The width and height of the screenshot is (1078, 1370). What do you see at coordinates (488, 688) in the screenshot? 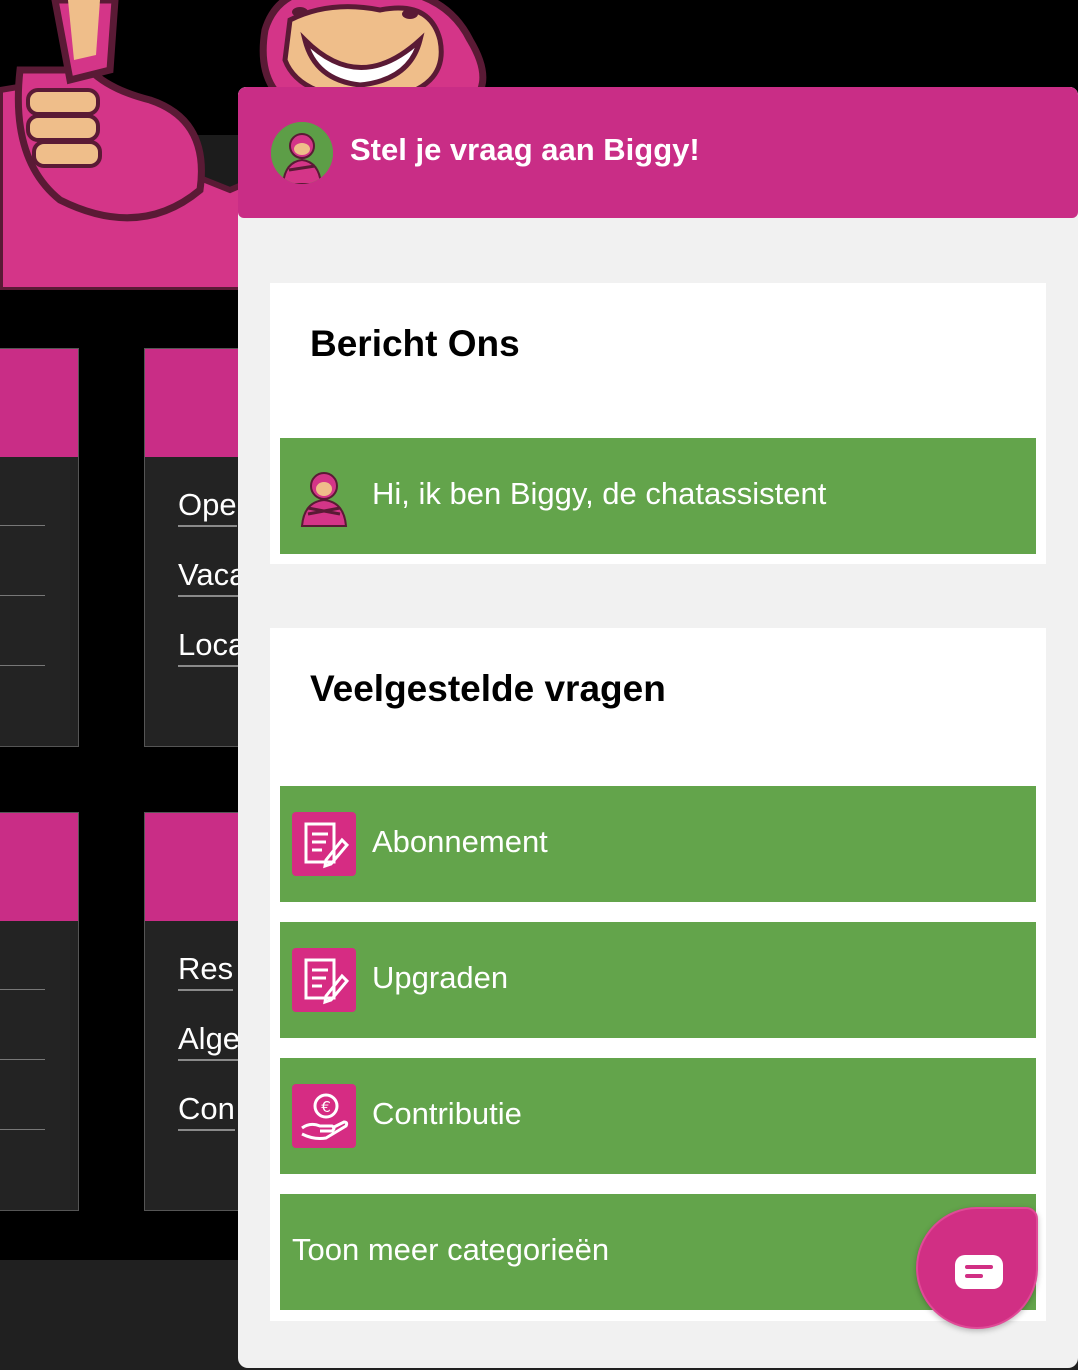
I see `faq-panel-title: Veelgestelde vragen` at bounding box center [488, 688].